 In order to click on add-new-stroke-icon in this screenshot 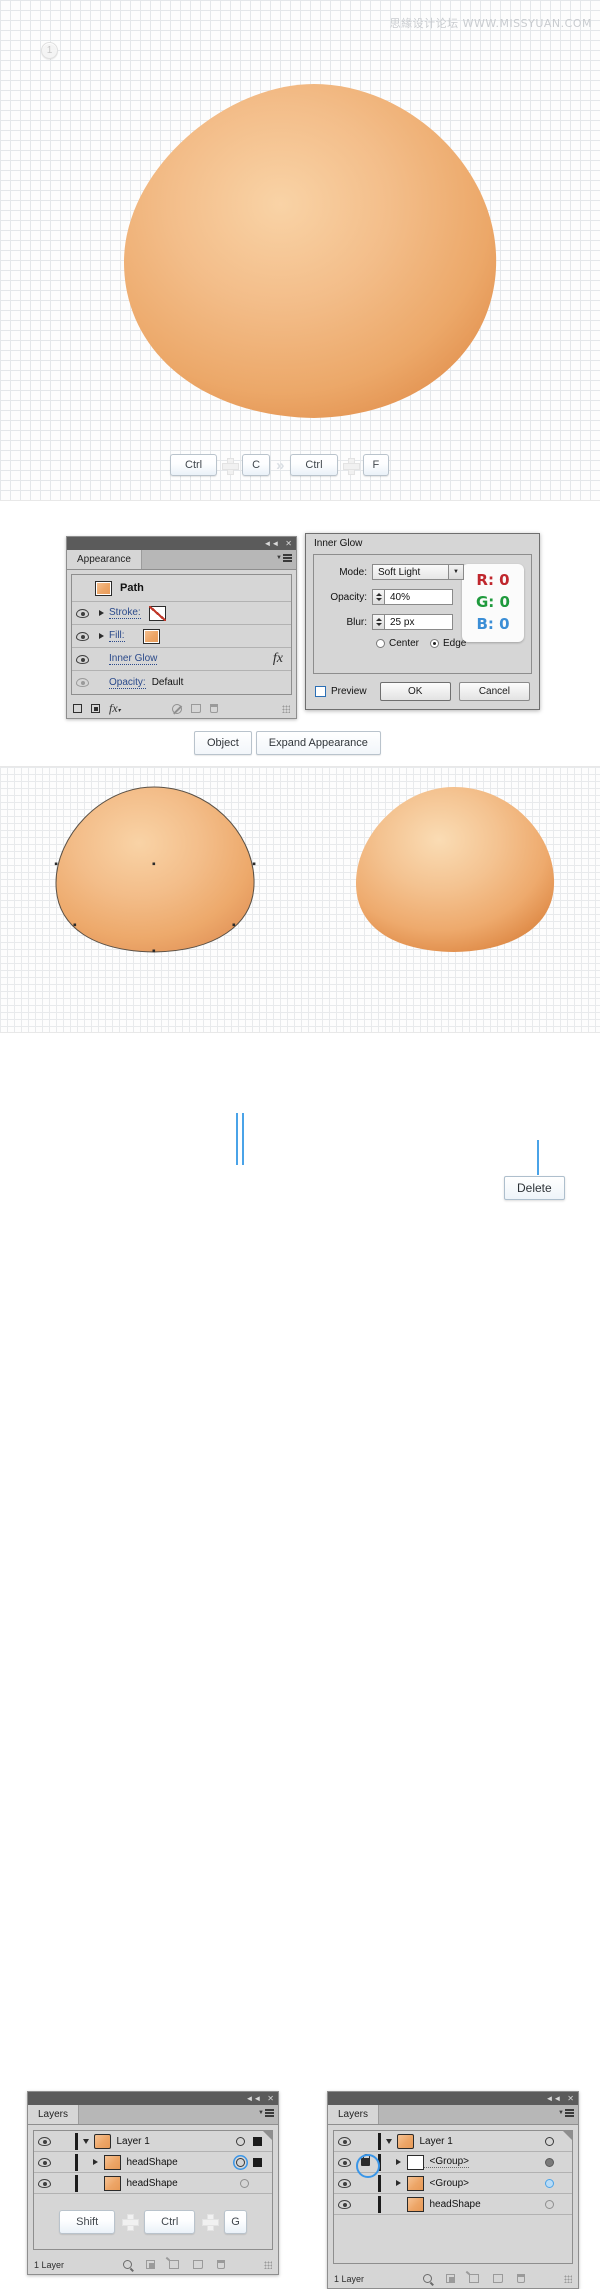, I will do `click(77, 708)`.